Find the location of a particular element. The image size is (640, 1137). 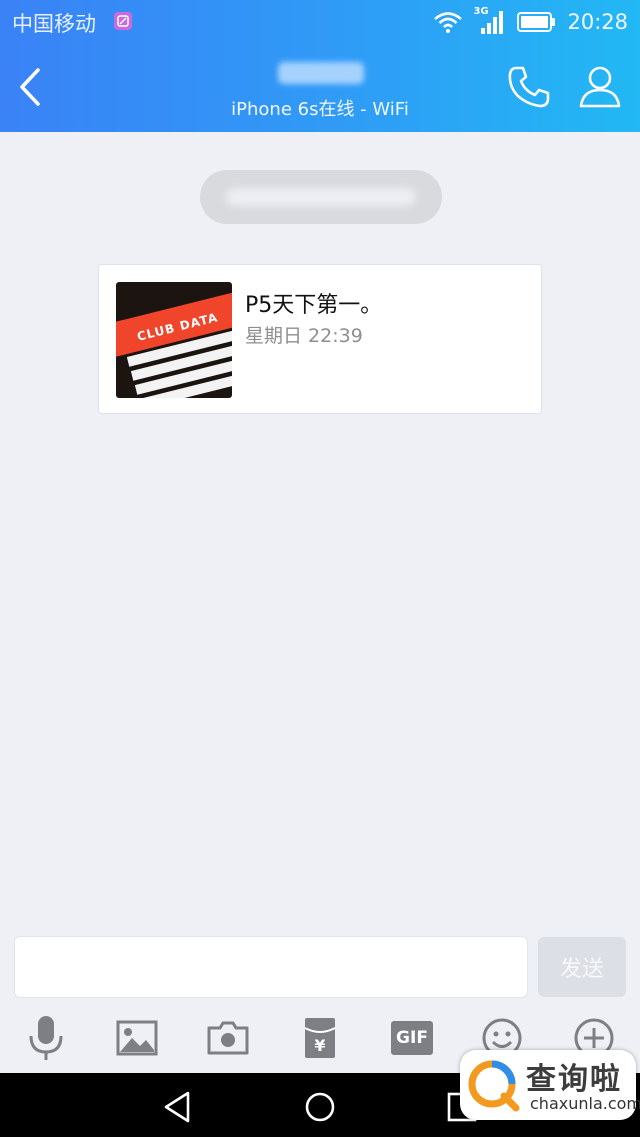

profile-icon is located at coordinates (600, 87).